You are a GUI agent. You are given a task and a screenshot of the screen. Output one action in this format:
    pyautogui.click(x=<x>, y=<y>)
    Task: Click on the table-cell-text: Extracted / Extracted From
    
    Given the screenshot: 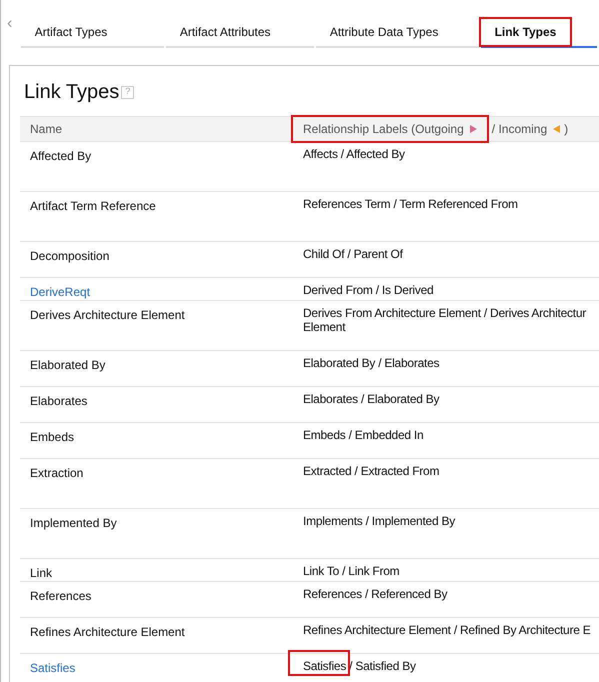 What is the action you would take?
    pyautogui.click(x=371, y=471)
    